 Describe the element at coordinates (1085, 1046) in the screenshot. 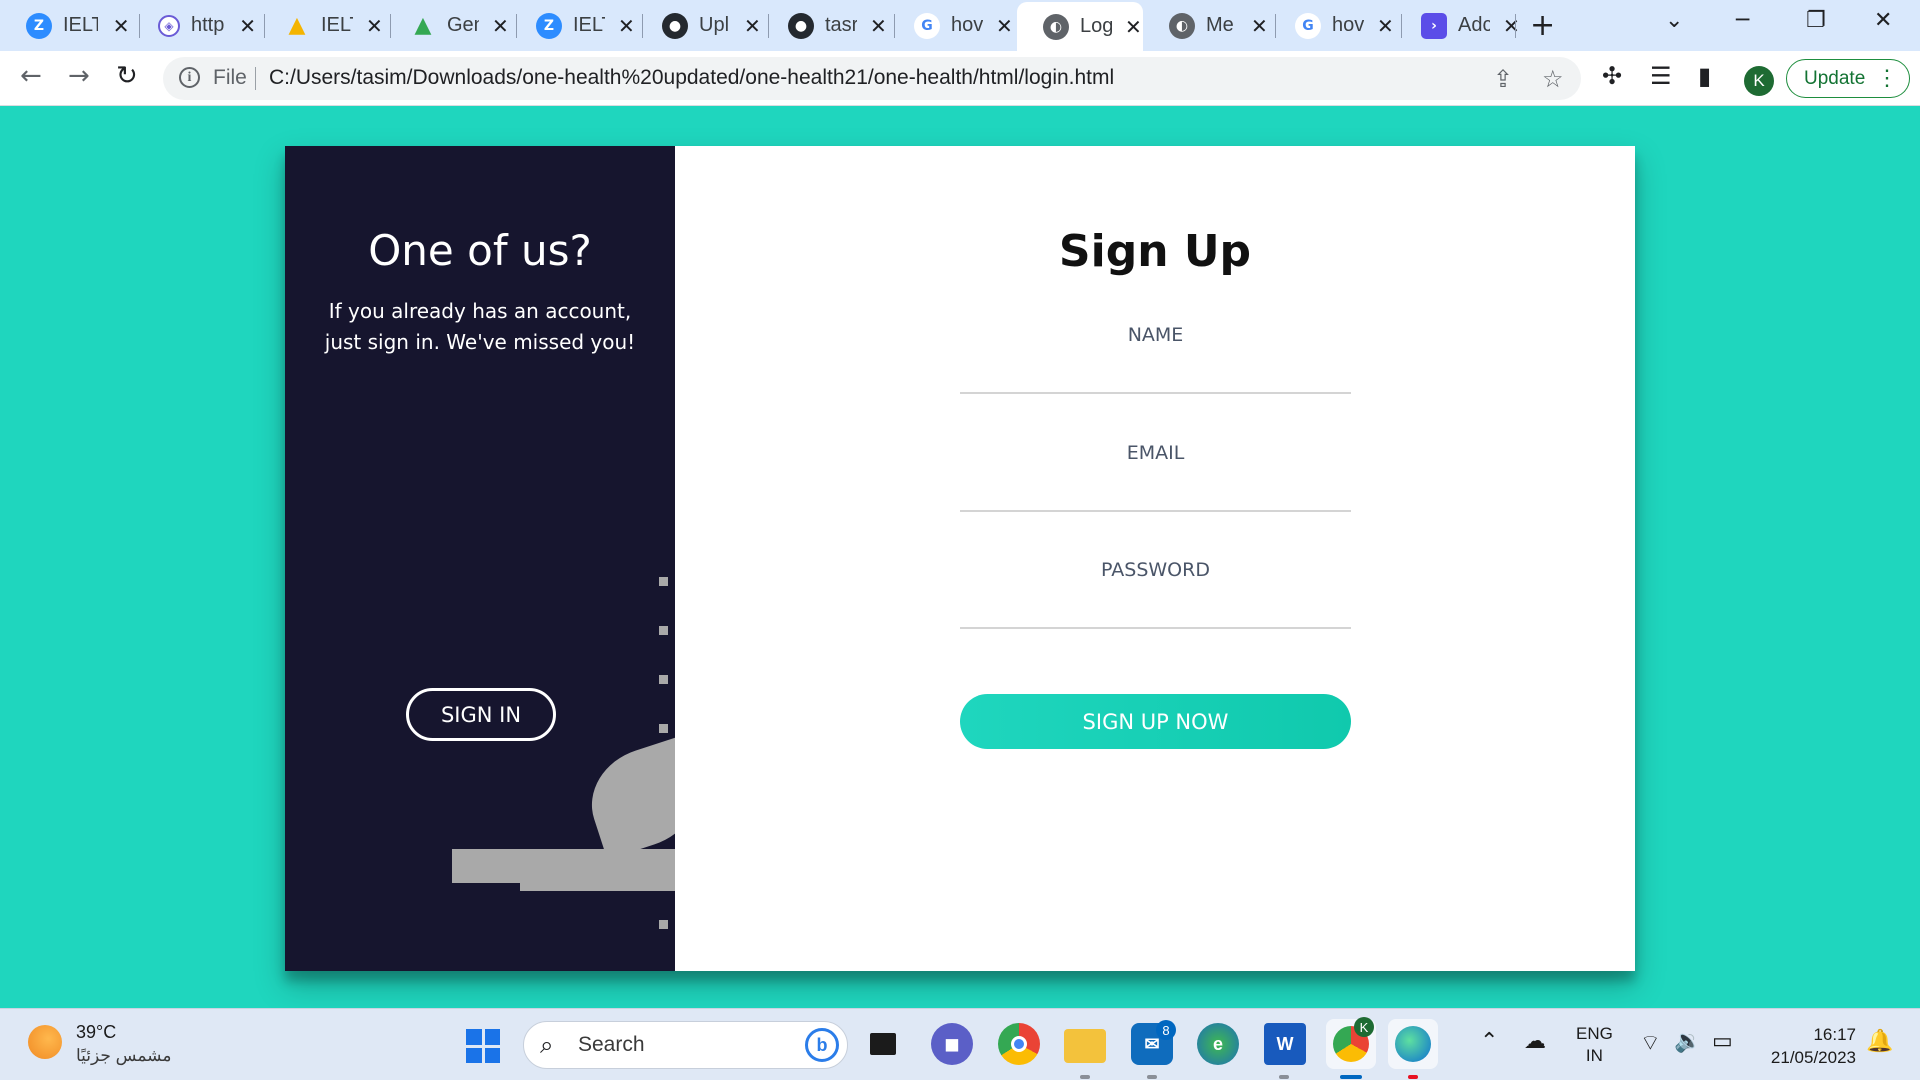

I see `file-explorer-icon` at that location.